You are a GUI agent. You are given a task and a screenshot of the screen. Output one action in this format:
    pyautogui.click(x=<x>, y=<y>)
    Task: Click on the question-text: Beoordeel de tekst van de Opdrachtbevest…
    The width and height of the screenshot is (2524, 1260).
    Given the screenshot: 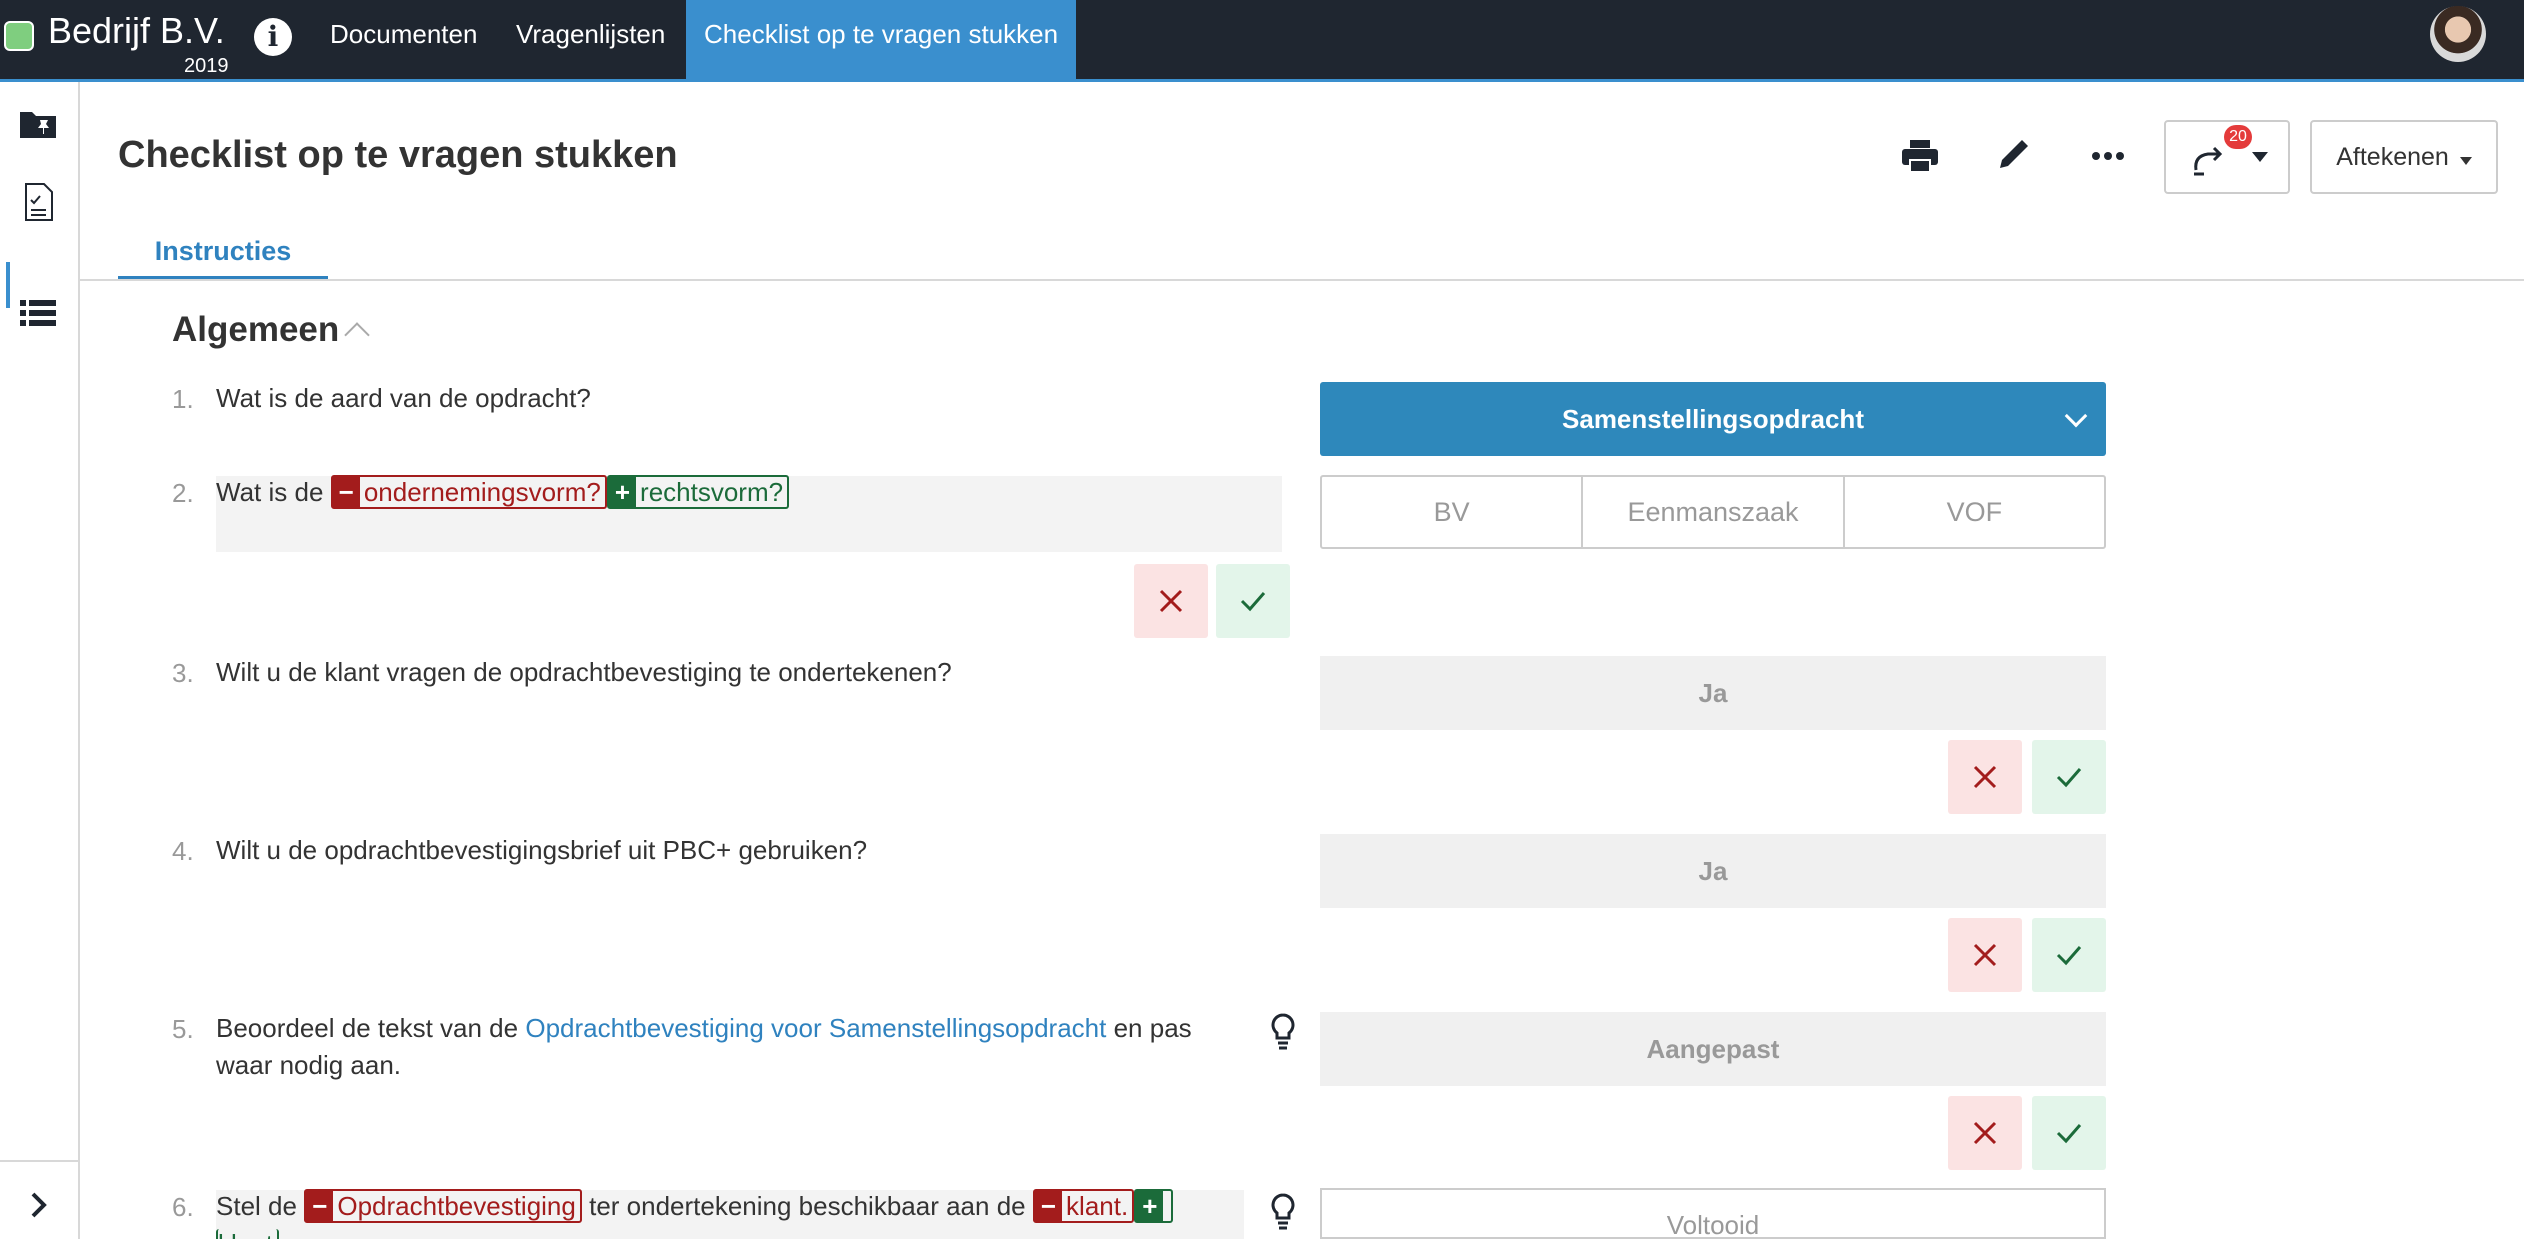 What is the action you would take?
    pyautogui.click(x=704, y=1046)
    